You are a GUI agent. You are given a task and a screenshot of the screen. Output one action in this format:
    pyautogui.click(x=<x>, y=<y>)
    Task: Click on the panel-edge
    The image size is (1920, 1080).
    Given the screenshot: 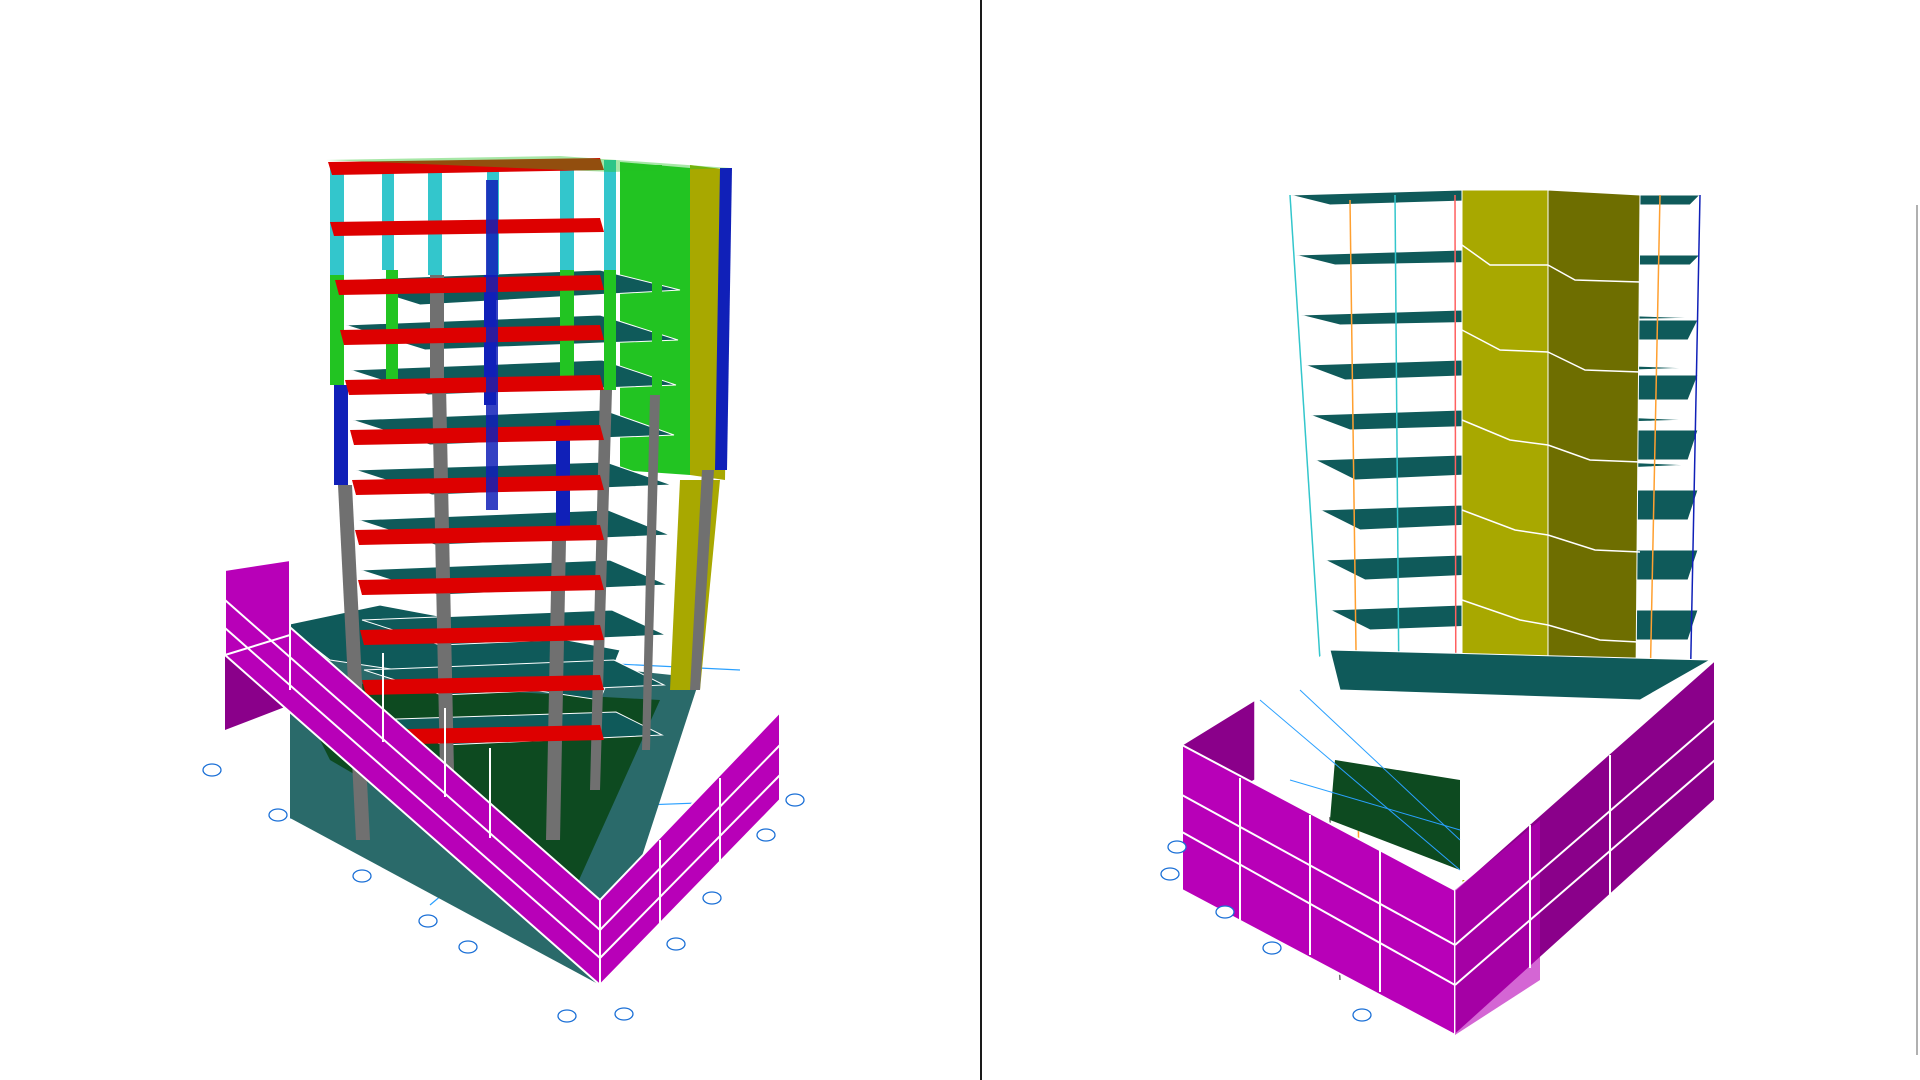 What is the action you would take?
    pyautogui.click(x=1917, y=630)
    